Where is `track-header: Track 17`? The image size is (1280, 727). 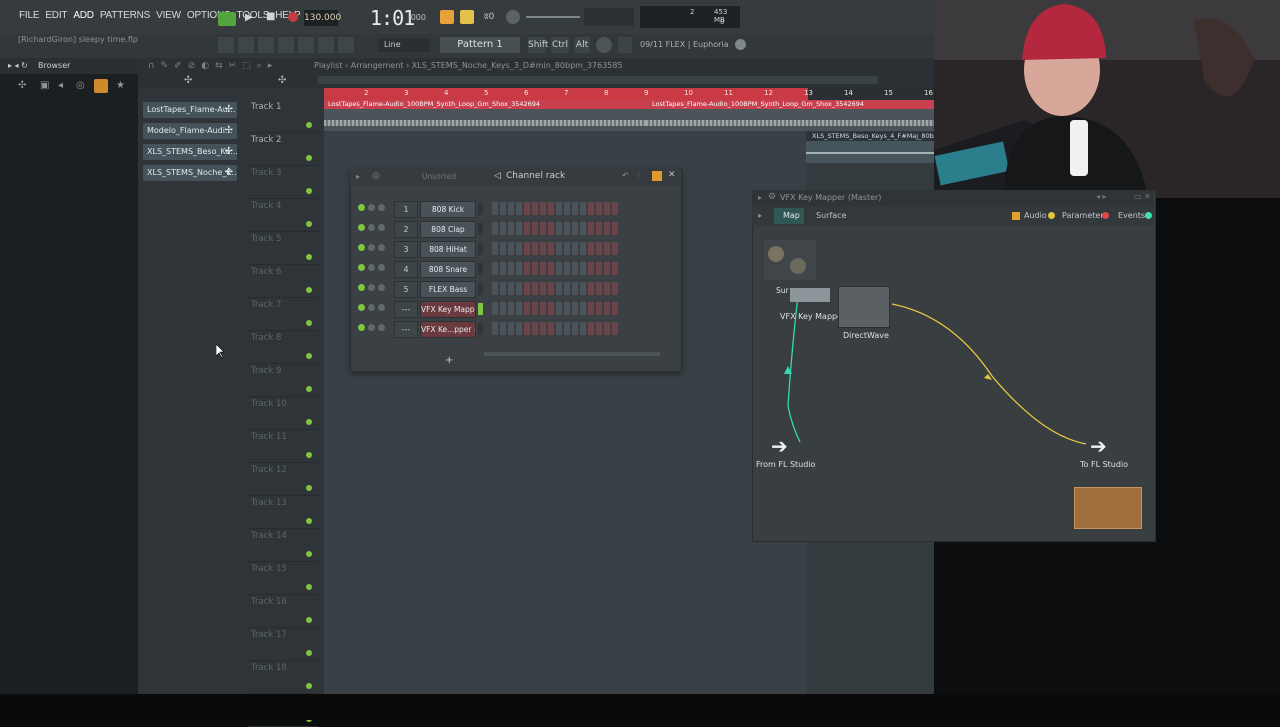 track-header: Track 17 is located at coordinates (283, 644).